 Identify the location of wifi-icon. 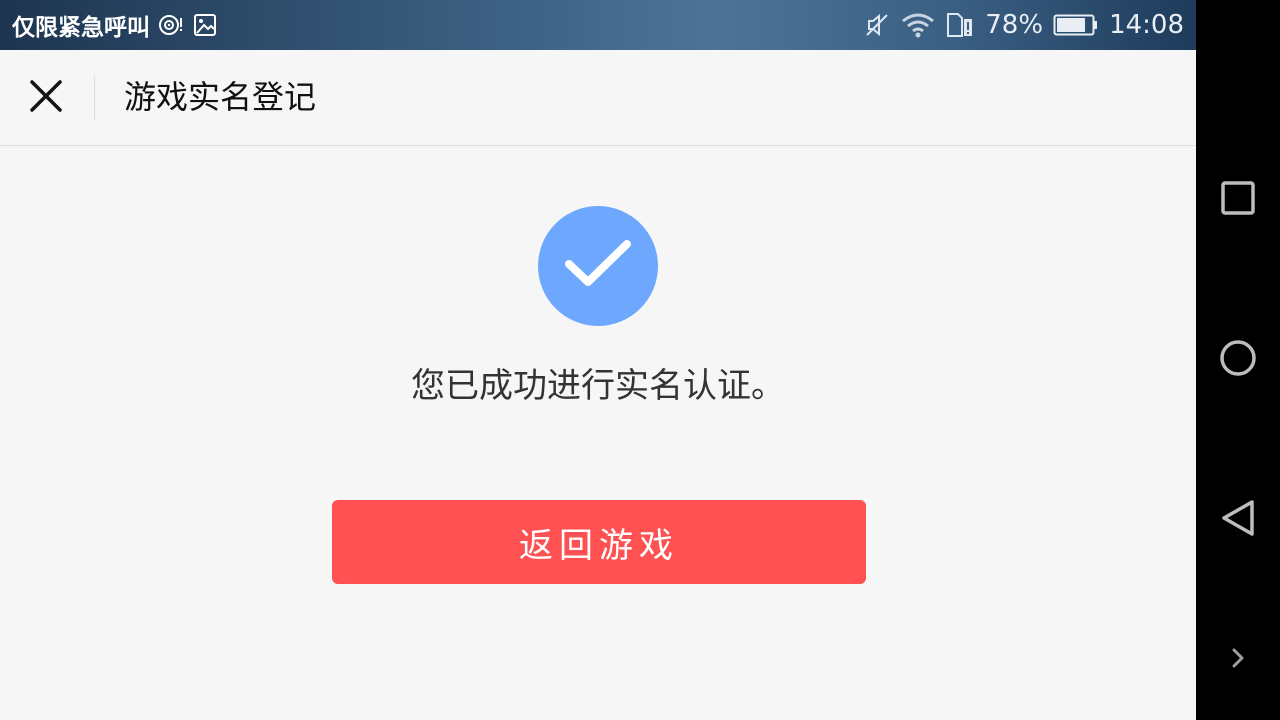
(918, 25).